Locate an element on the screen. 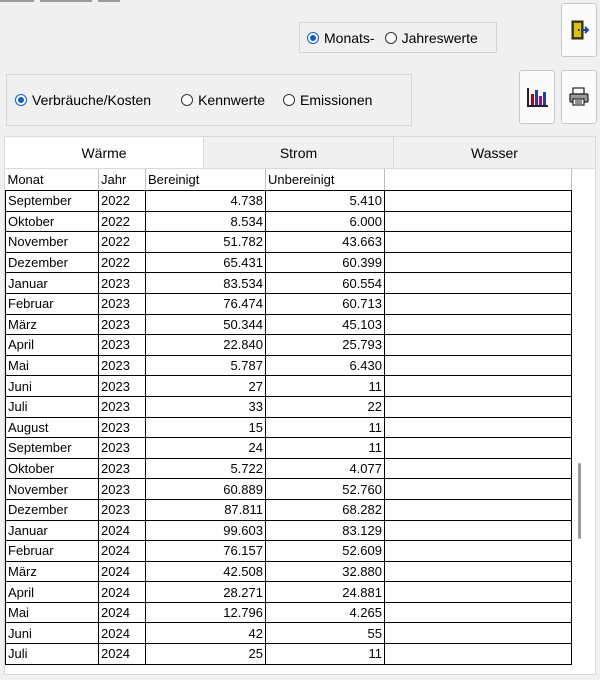 The height and width of the screenshot is (680, 600). cell-bereinigt: 33 is located at coordinates (205, 406).